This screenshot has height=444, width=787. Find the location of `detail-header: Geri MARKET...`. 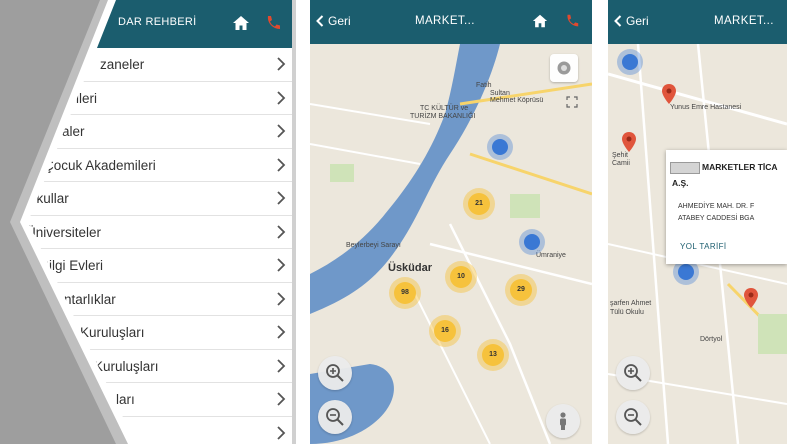

detail-header: Geri MARKET... is located at coordinates (697, 22).